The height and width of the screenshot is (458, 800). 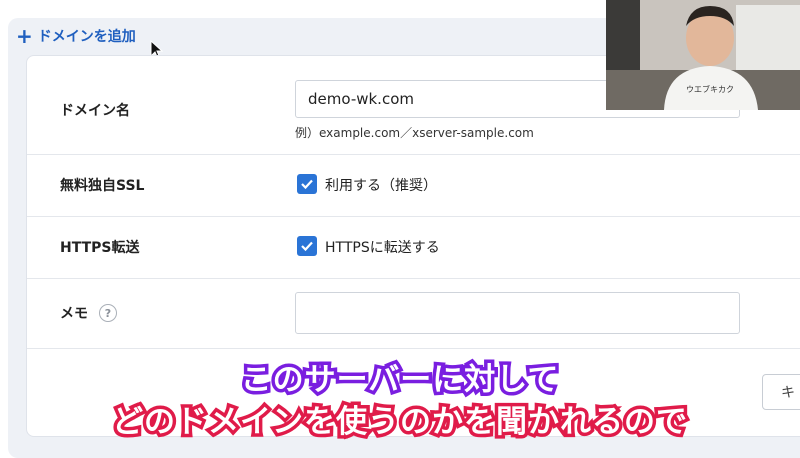 I want to click on https-checkbox-label: HTTPSに転送する, so click(x=382, y=248).